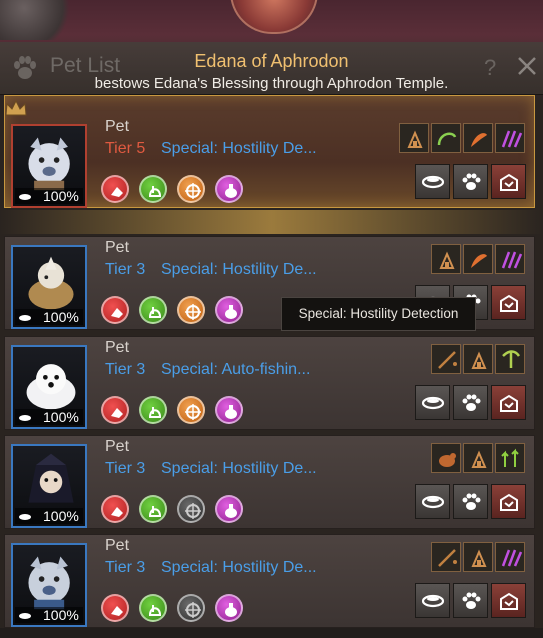  Describe the element at coordinates (271, 61) in the screenshot. I see `buff-title: Edana of Aphrodon` at that location.